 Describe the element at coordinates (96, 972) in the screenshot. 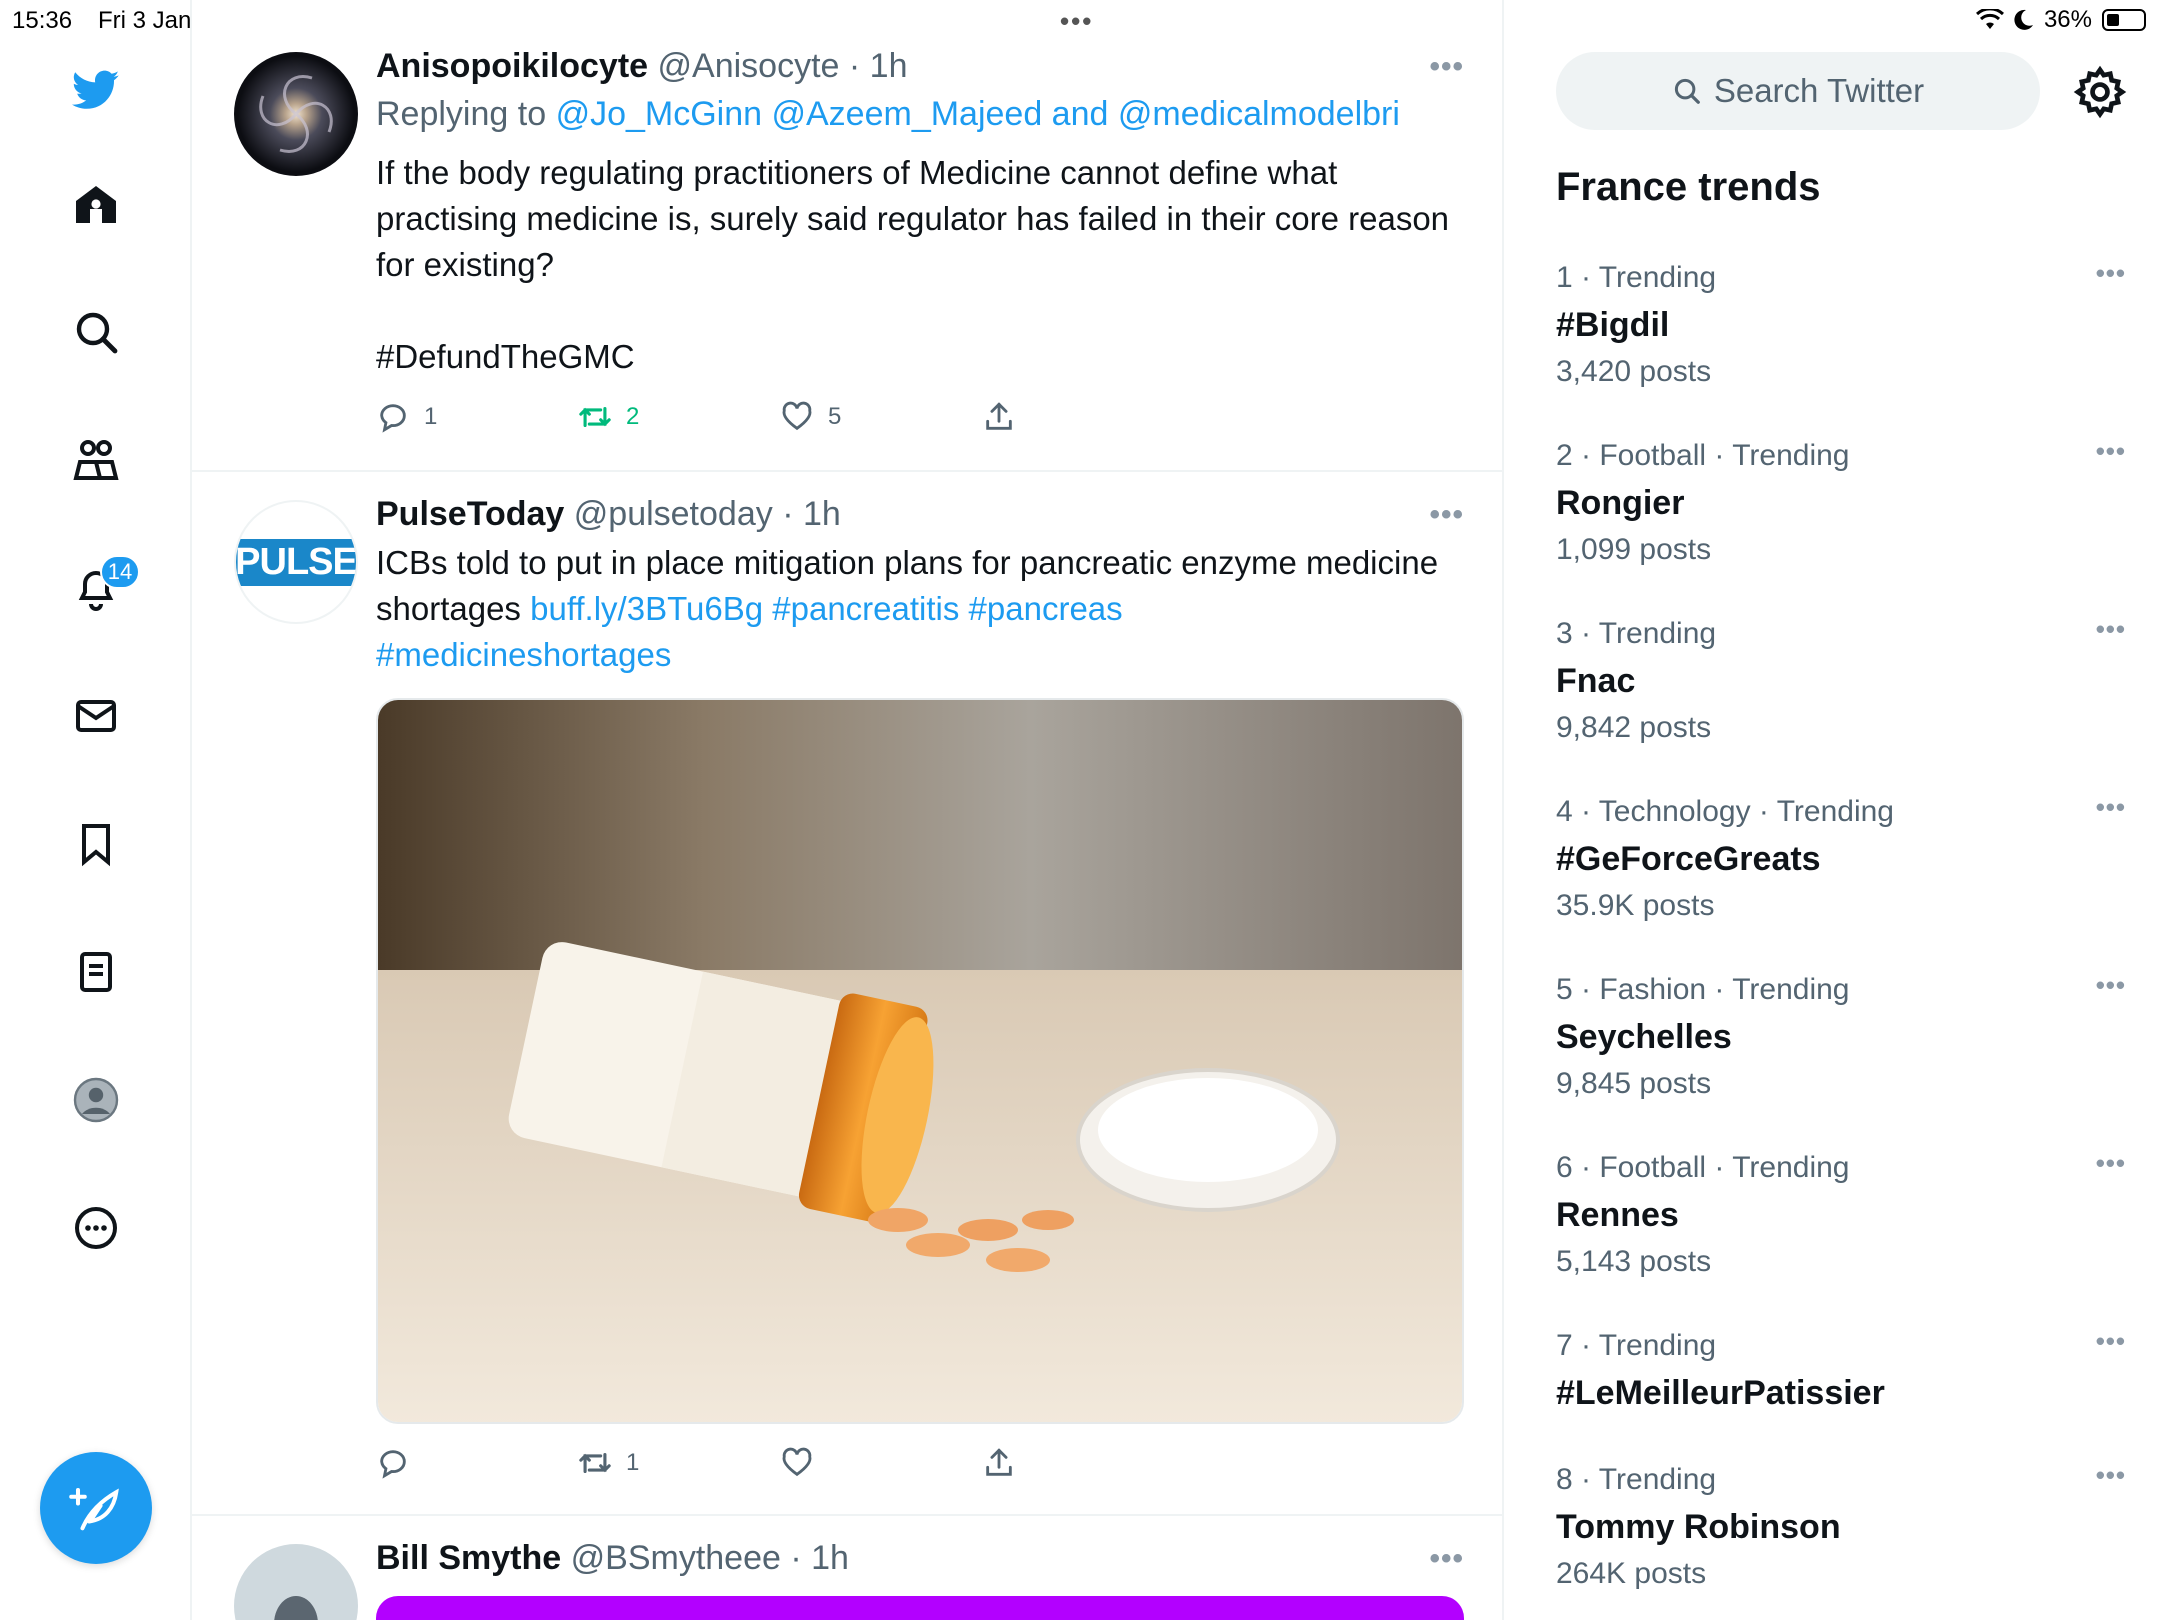

I see `lists-icon` at that location.